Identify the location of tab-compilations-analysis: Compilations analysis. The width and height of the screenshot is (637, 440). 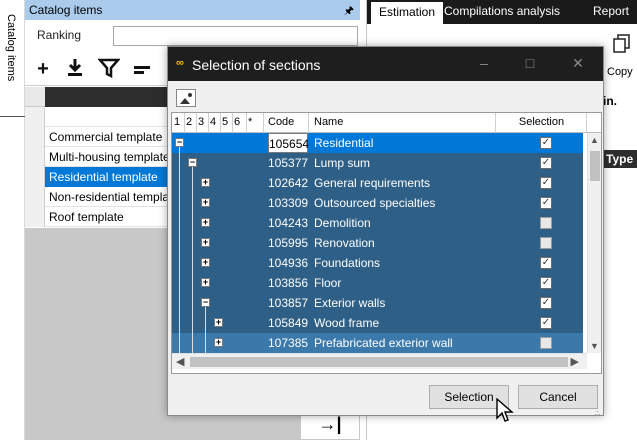
(502, 11).